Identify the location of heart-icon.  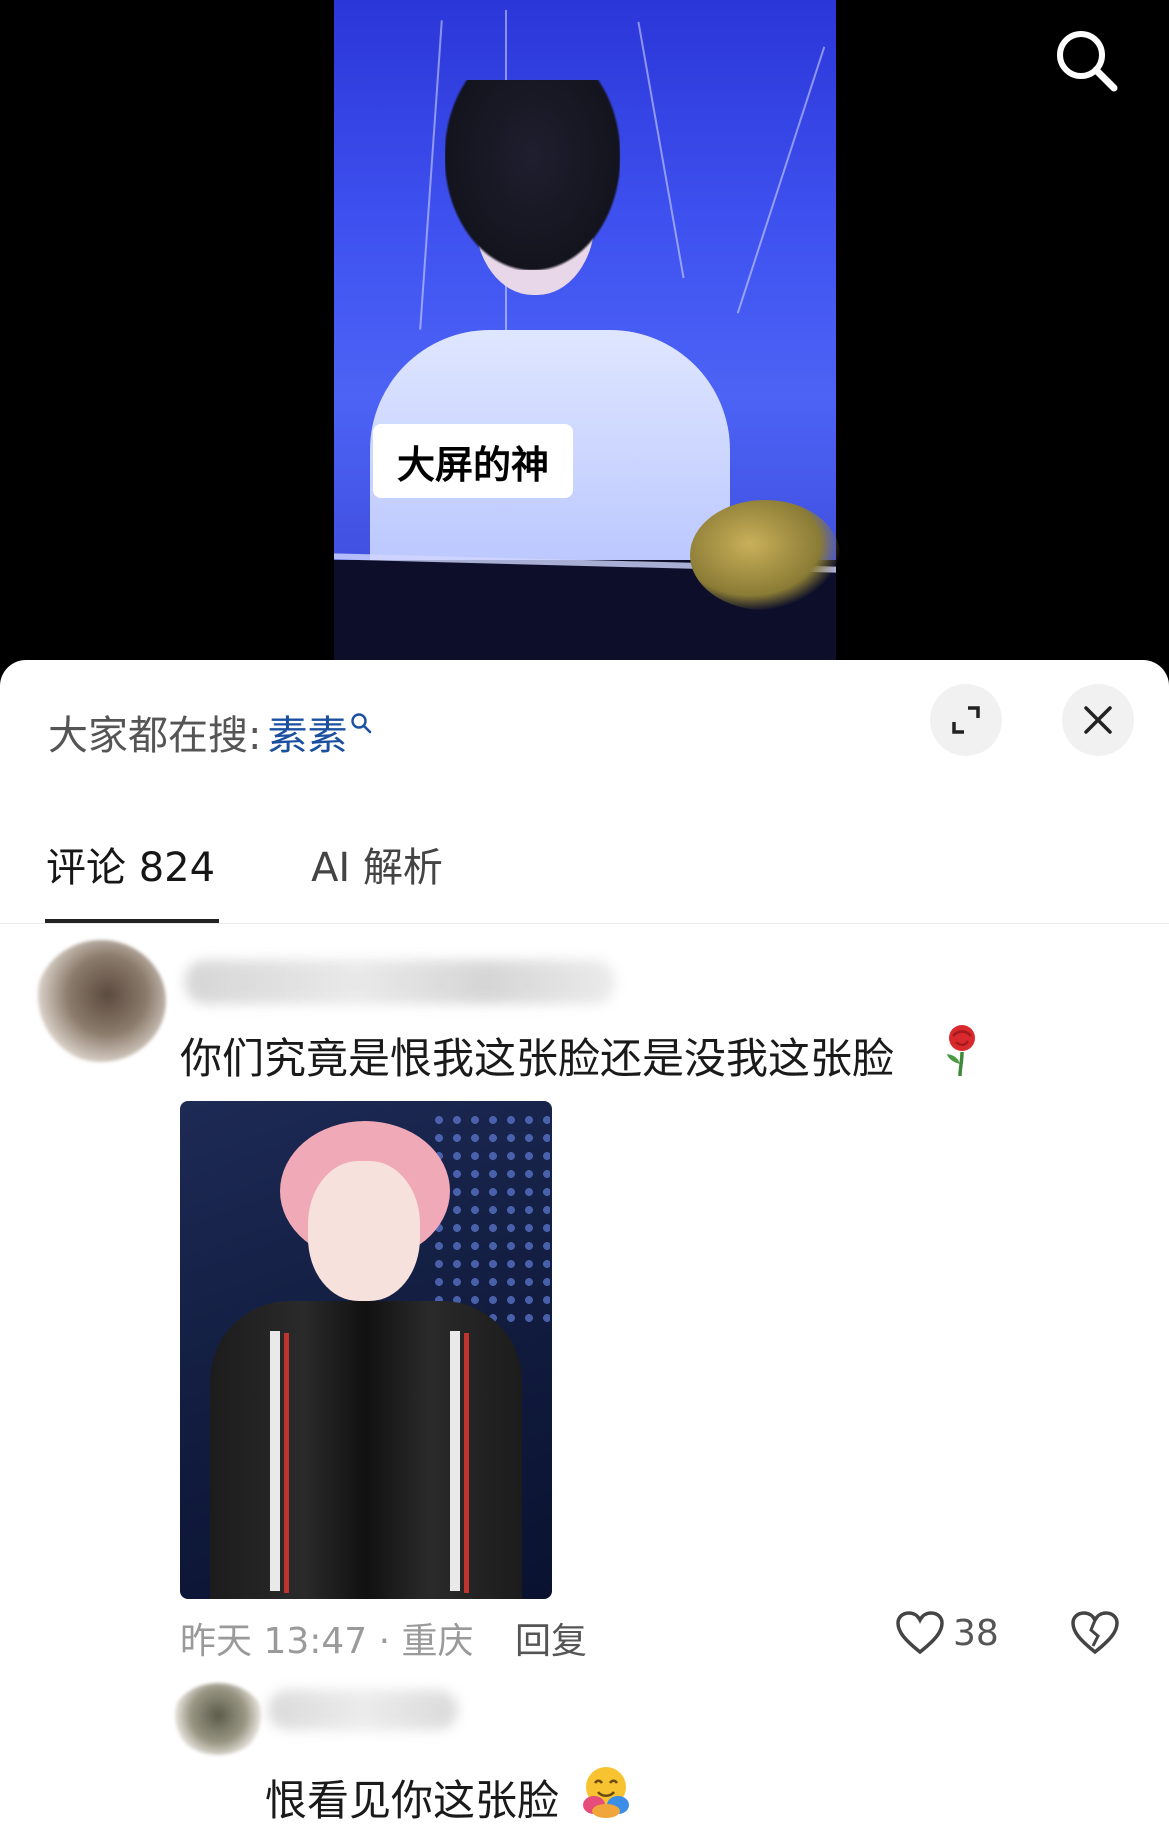
(920, 1633).